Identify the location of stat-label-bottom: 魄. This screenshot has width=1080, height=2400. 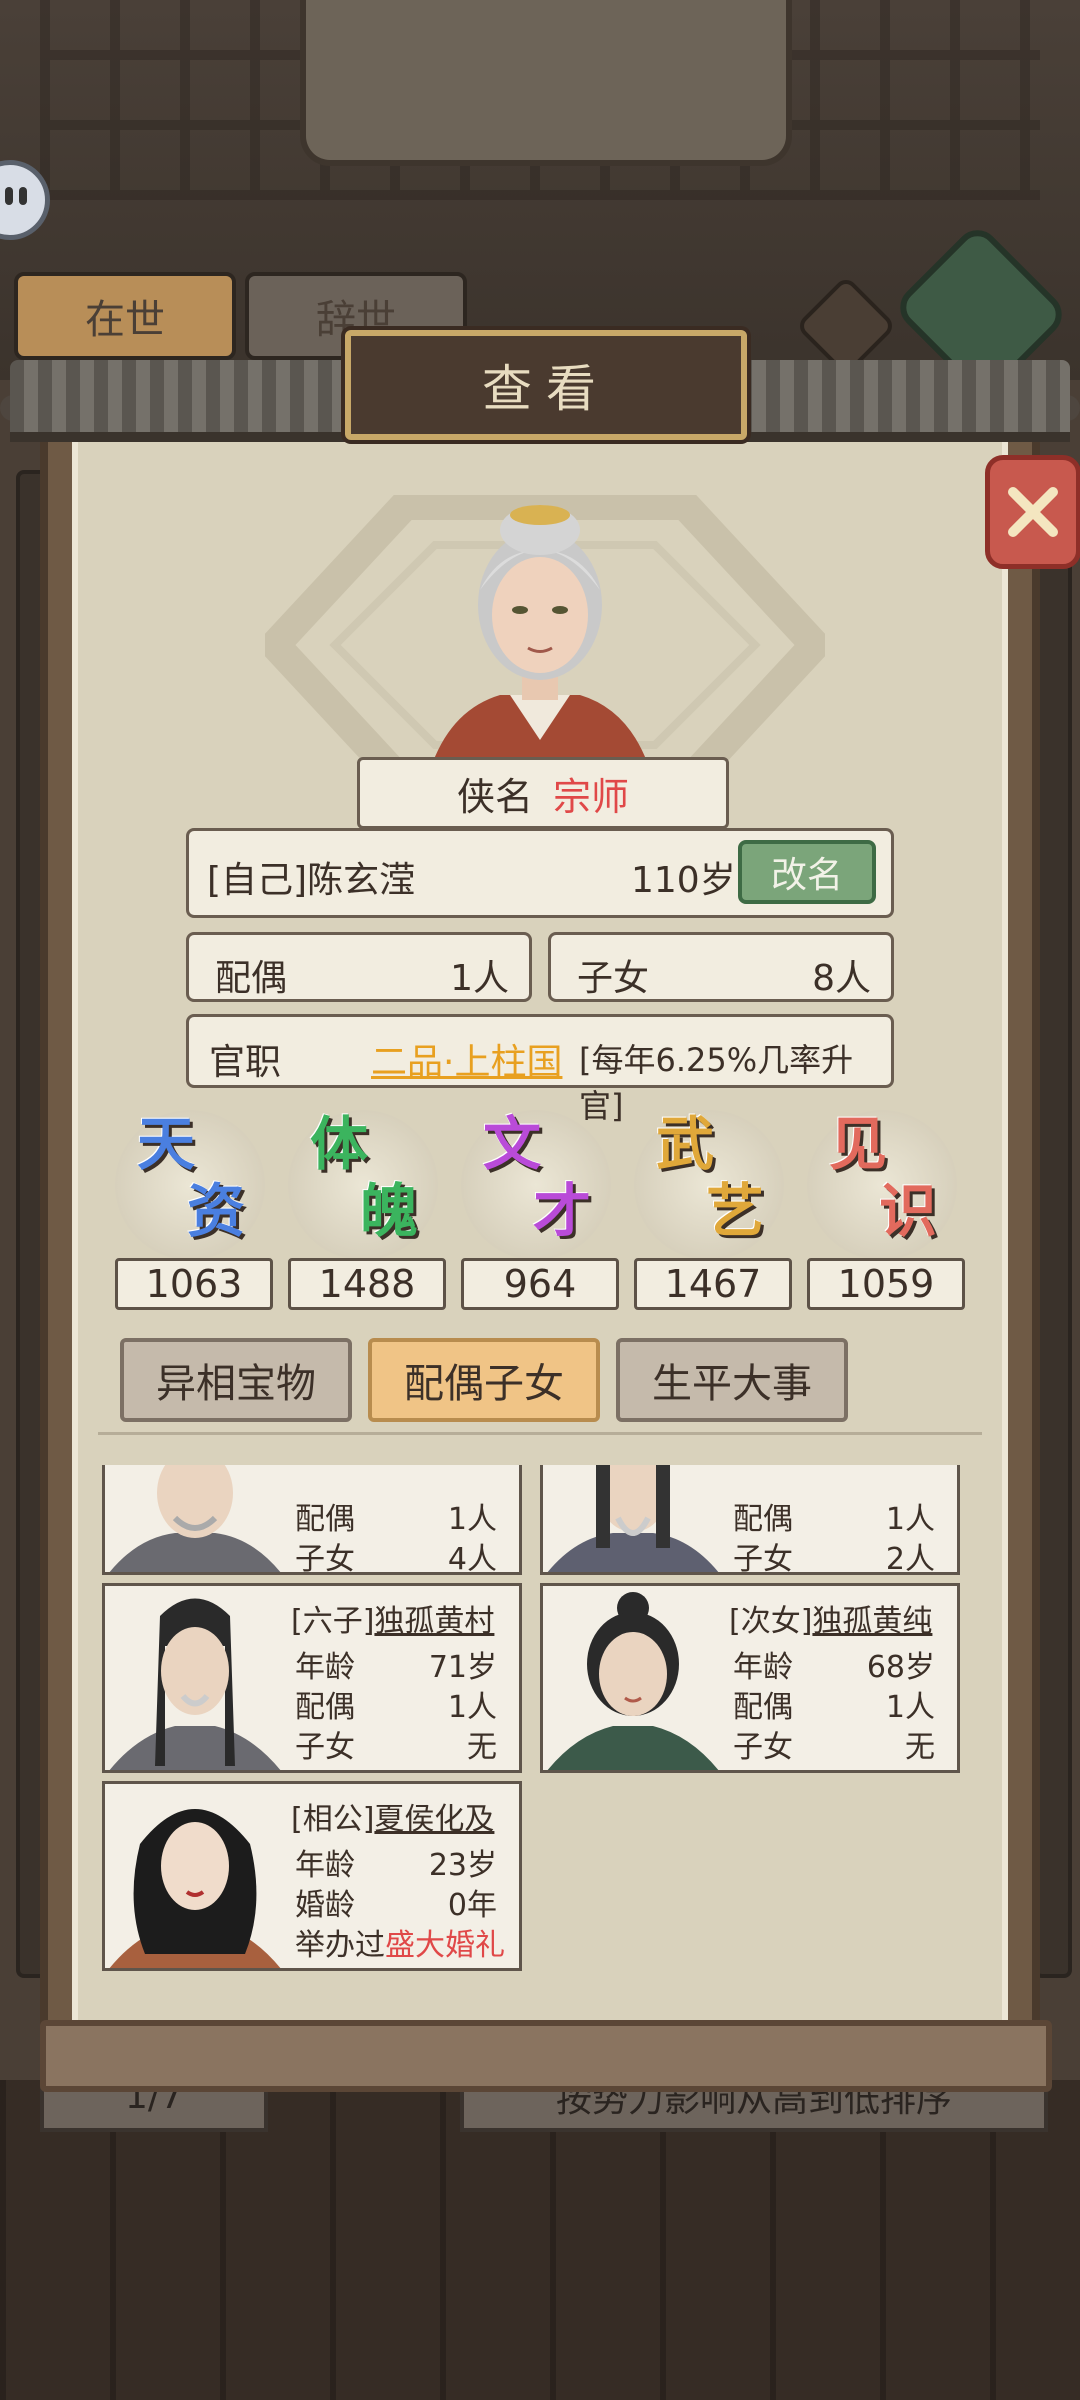
(389, 1211).